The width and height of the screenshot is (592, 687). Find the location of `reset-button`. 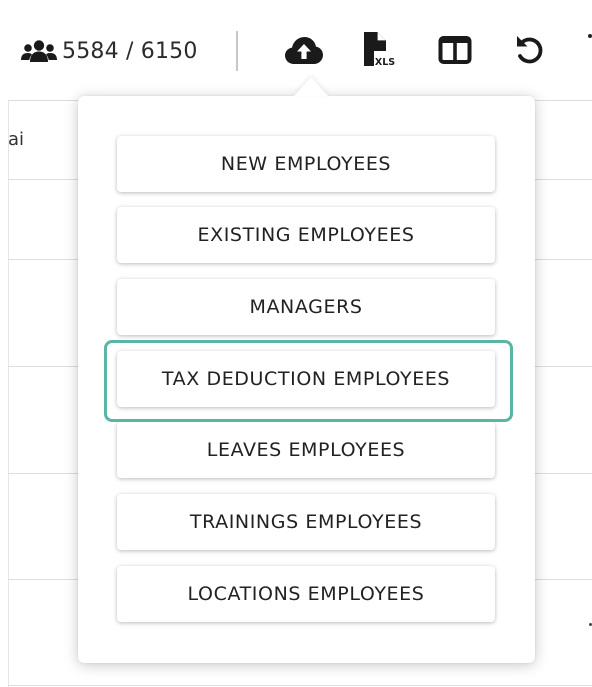

reset-button is located at coordinates (530, 50).